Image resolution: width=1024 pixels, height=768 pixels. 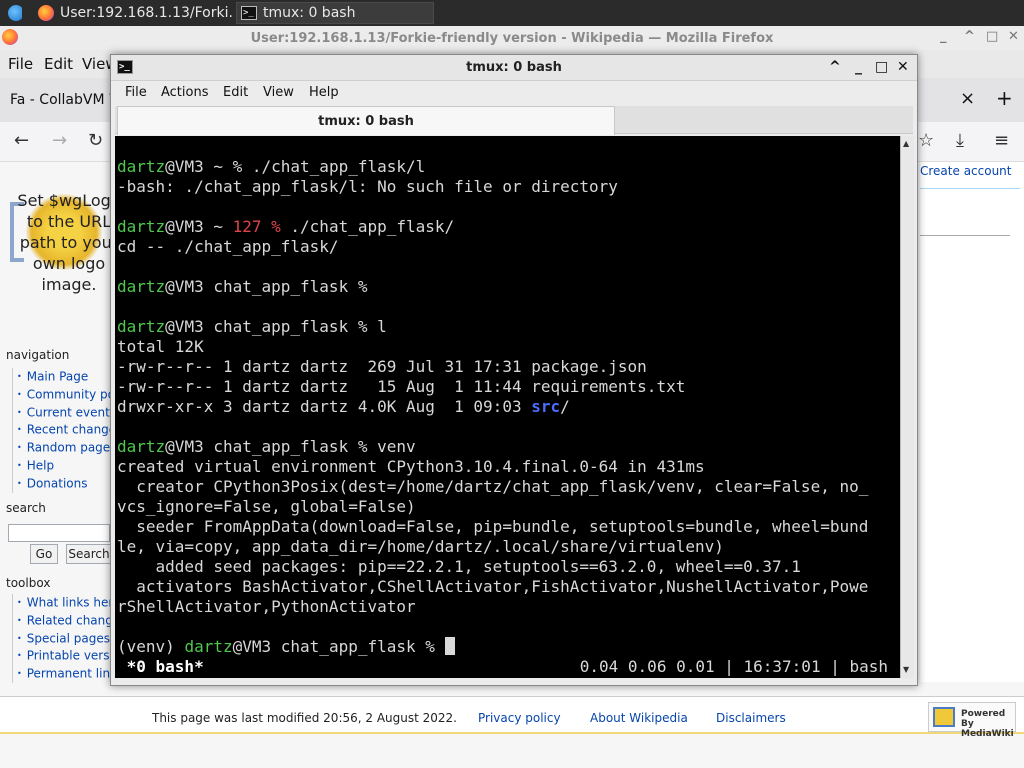 I want to click on toolbox-title: toolbox, so click(x=28, y=583).